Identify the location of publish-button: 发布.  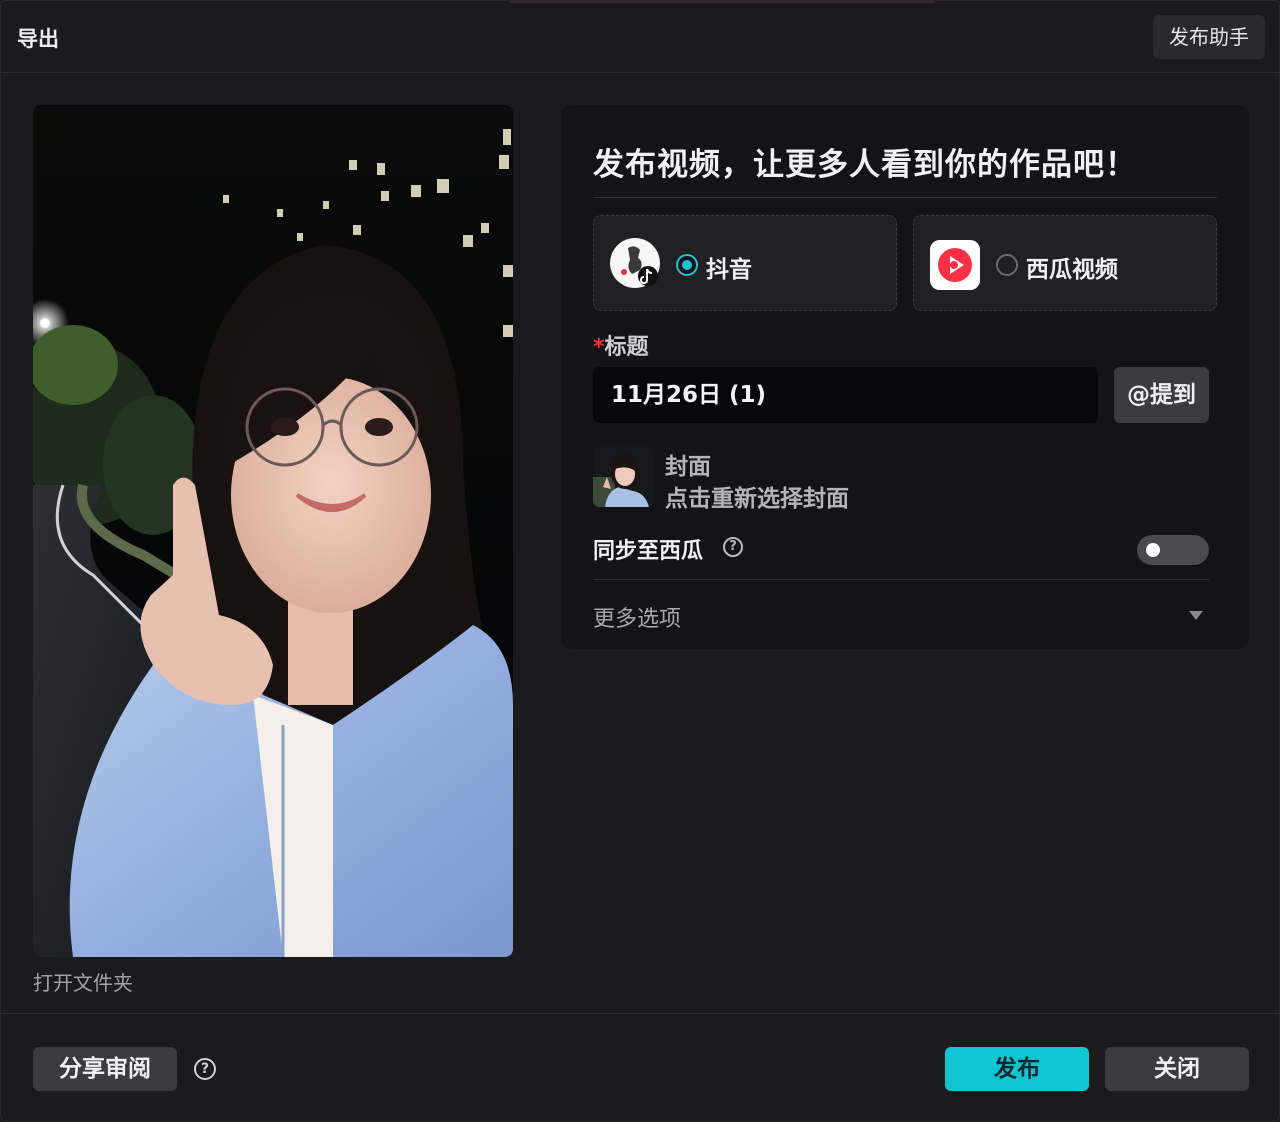
(1017, 1069).